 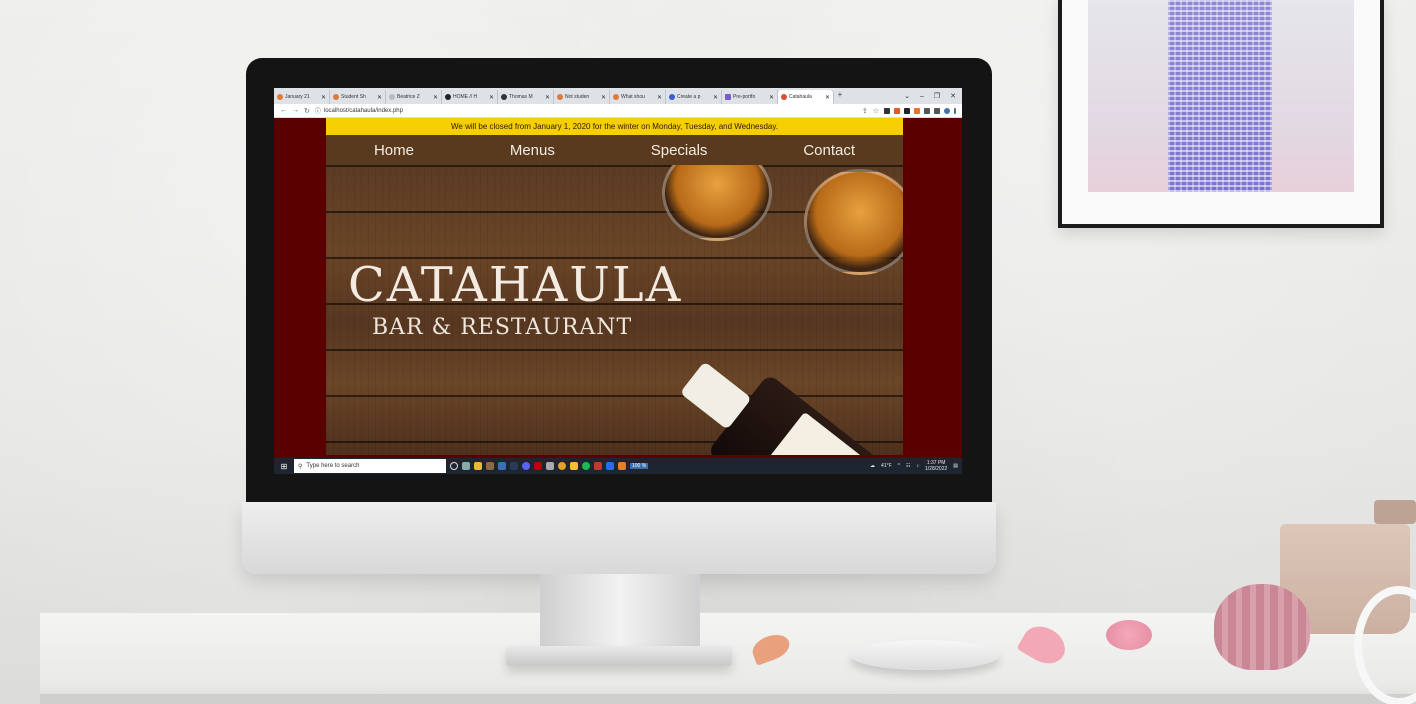 I want to click on forward-icon: →, so click(x=295, y=110).